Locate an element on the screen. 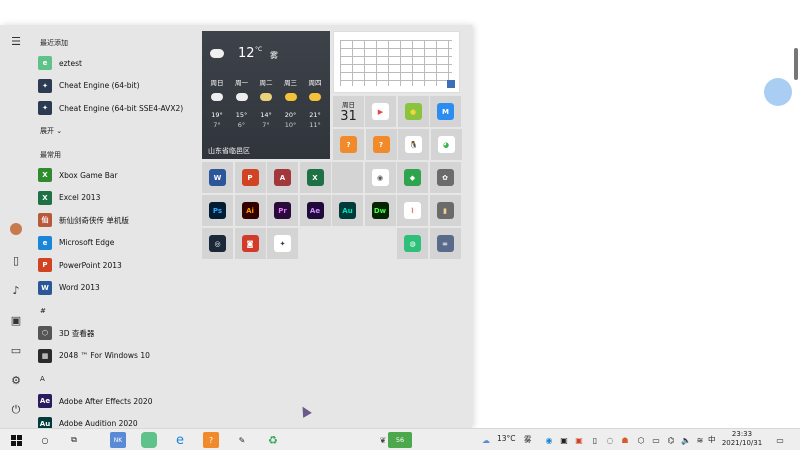 Image resolution: width=800 pixels, height=450 pixels. videos-icon: ▭ is located at coordinates (16, 350).